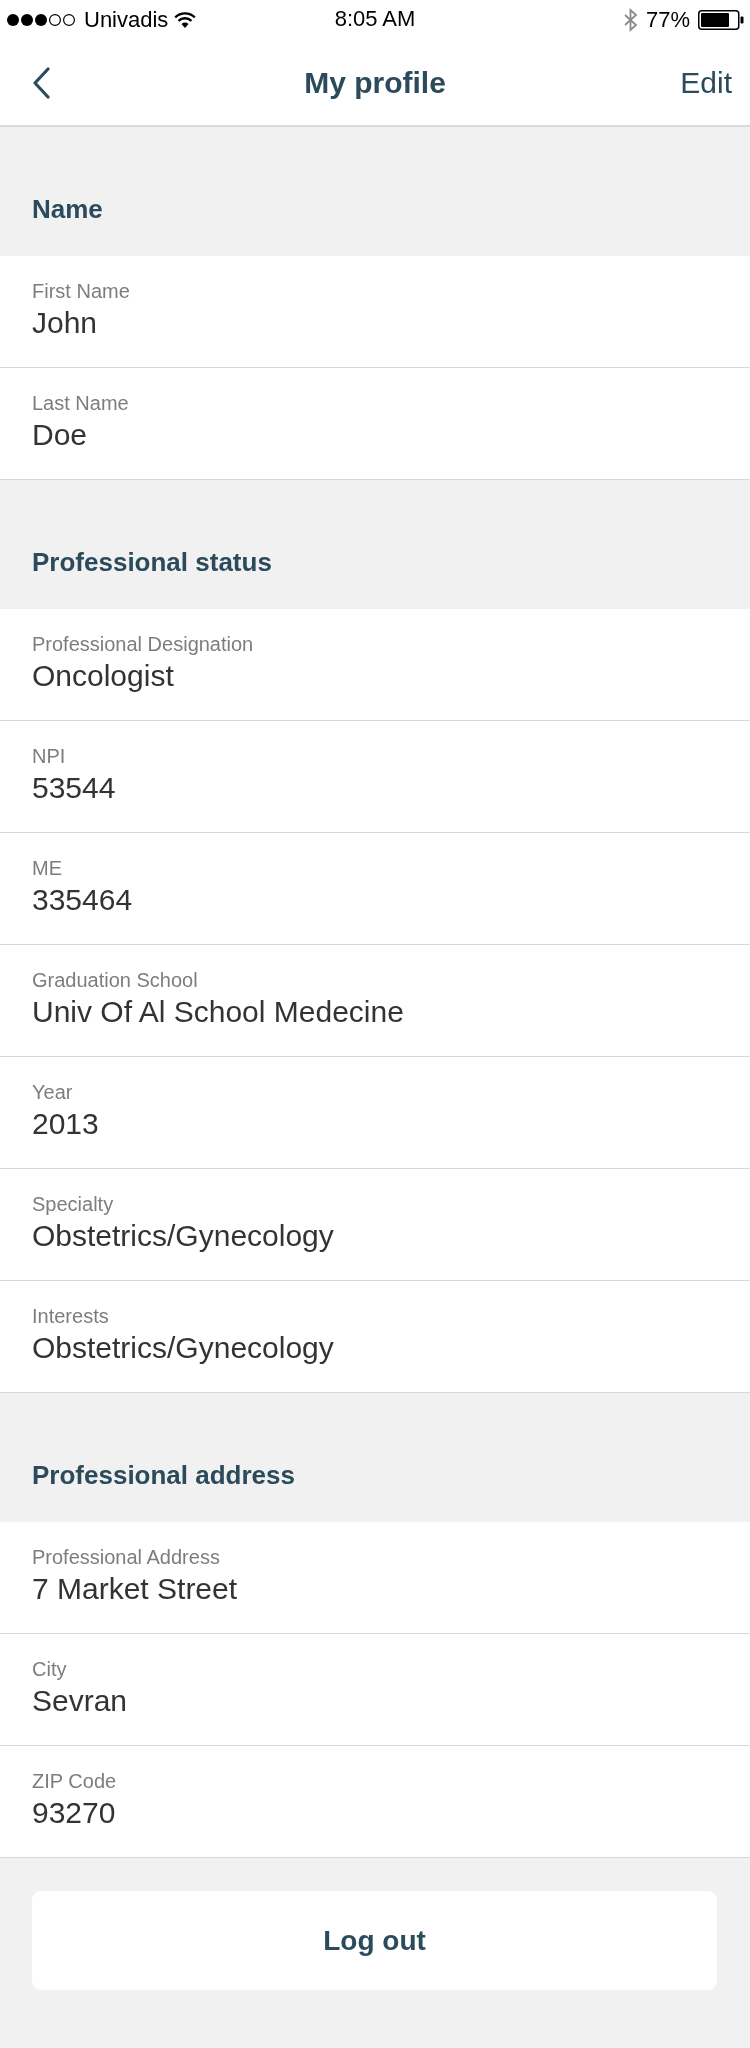 This screenshot has width=750, height=2048. What do you see at coordinates (47, 868) in the screenshot?
I see `field-label: ME` at bounding box center [47, 868].